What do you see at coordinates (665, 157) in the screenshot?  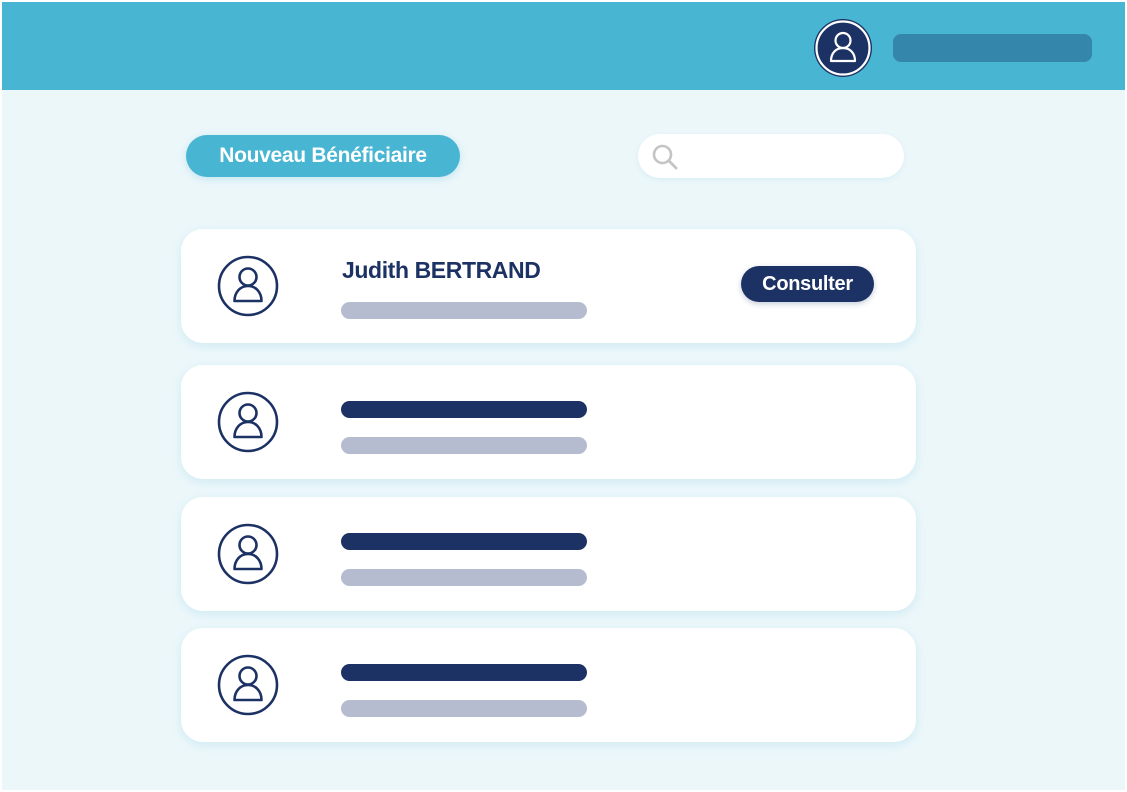 I see `search-icon` at bounding box center [665, 157].